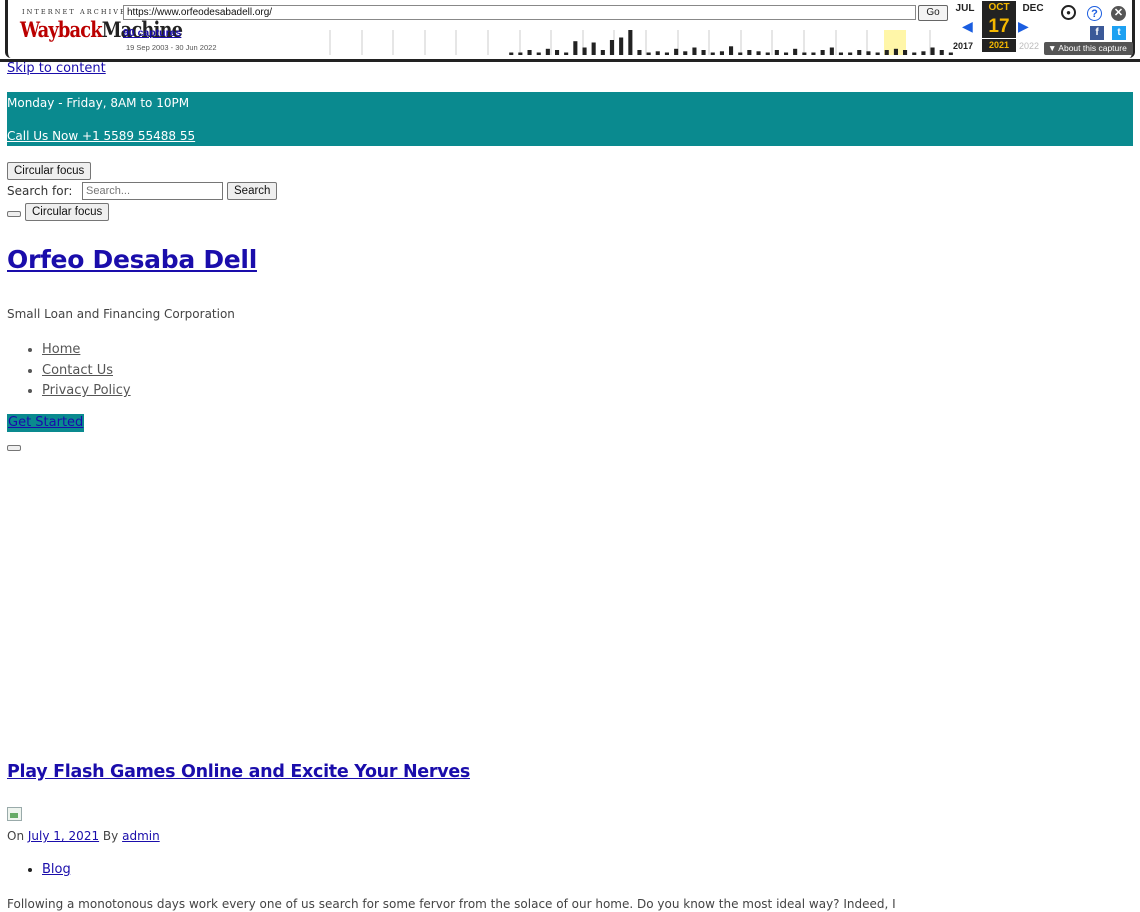 The height and width of the screenshot is (912, 1140). Describe the element at coordinates (965, 8) in the screenshot. I see `wayback-prev-month: JUL` at that location.